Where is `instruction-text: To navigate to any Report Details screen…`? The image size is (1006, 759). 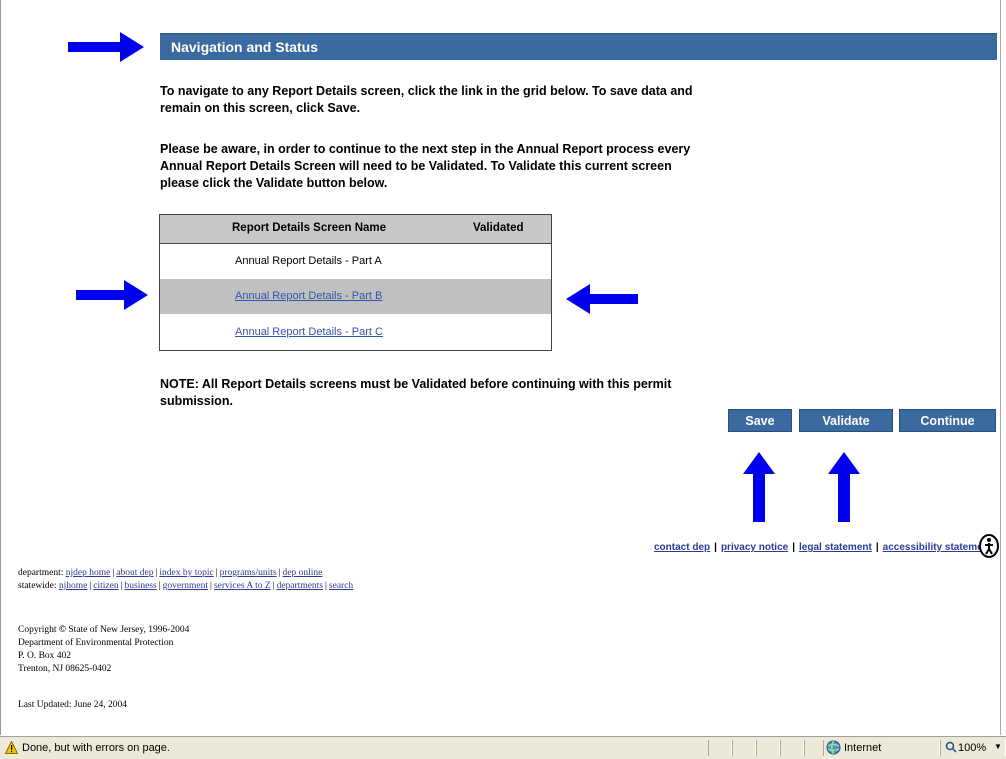
instruction-text: To navigate to any Report Details screen… is located at coordinates (426, 99).